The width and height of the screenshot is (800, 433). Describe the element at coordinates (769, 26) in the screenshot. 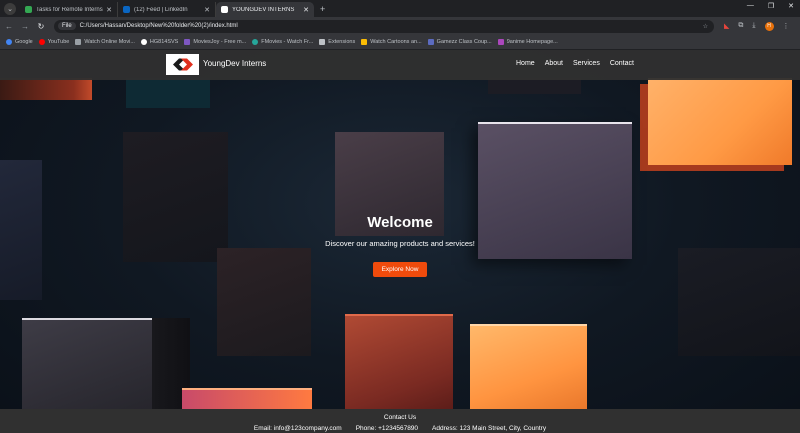

I see `profile-avatar-icon: H` at that location.